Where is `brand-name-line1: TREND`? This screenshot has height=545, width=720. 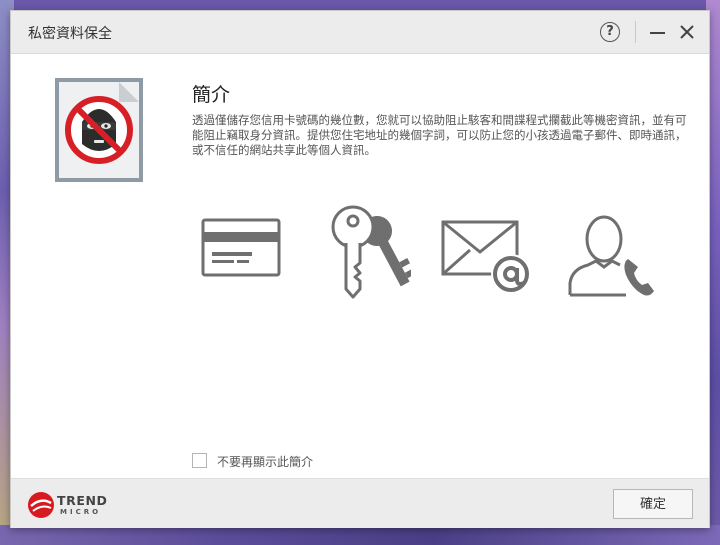 brand-name-line1: TREND is located at coordinates (82, 500).